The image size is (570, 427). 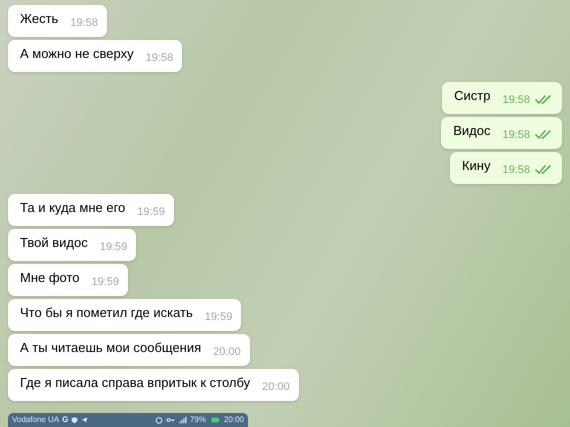 What do you see at coordinates (170, 420) in the screenshot?
I see `key-icon` at bounding box center [170, 420].